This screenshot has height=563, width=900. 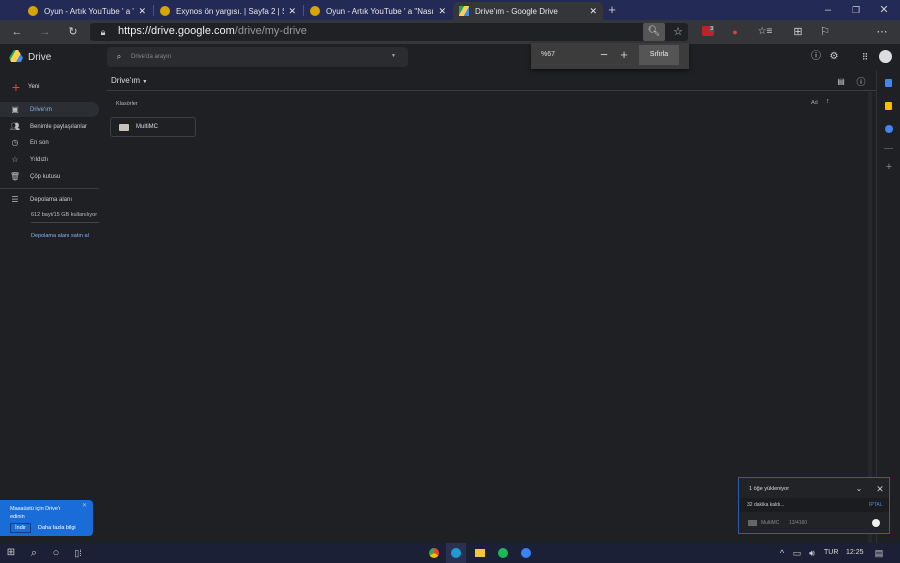 I want to click on search-icon: ⌕, so click(x=34, y=553).